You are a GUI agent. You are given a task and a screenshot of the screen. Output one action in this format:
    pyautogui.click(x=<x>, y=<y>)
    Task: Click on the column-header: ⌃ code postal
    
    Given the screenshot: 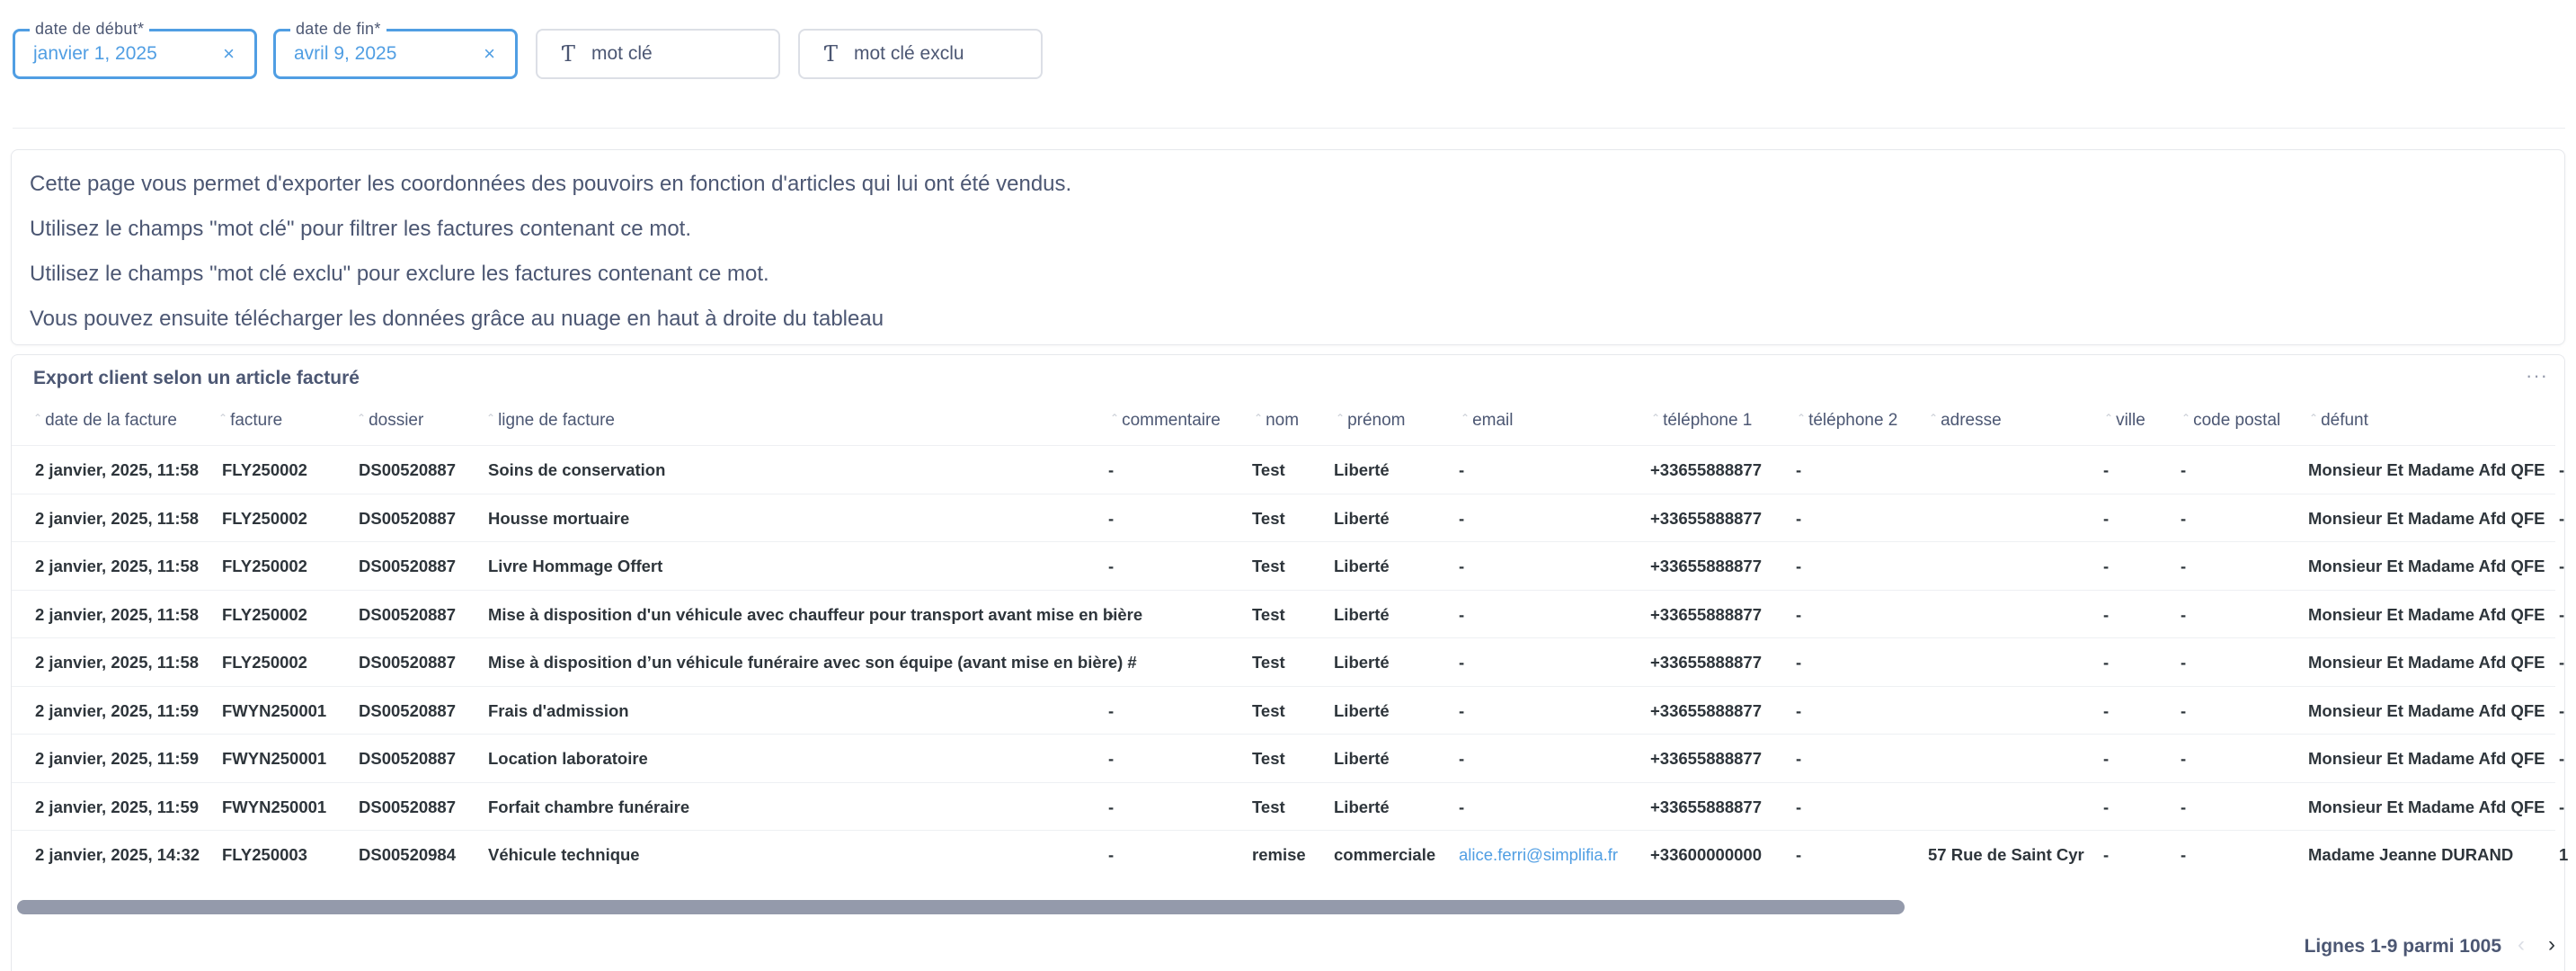 What is the action you would take?
    pyautogui.click(x=2230, y=421)
    